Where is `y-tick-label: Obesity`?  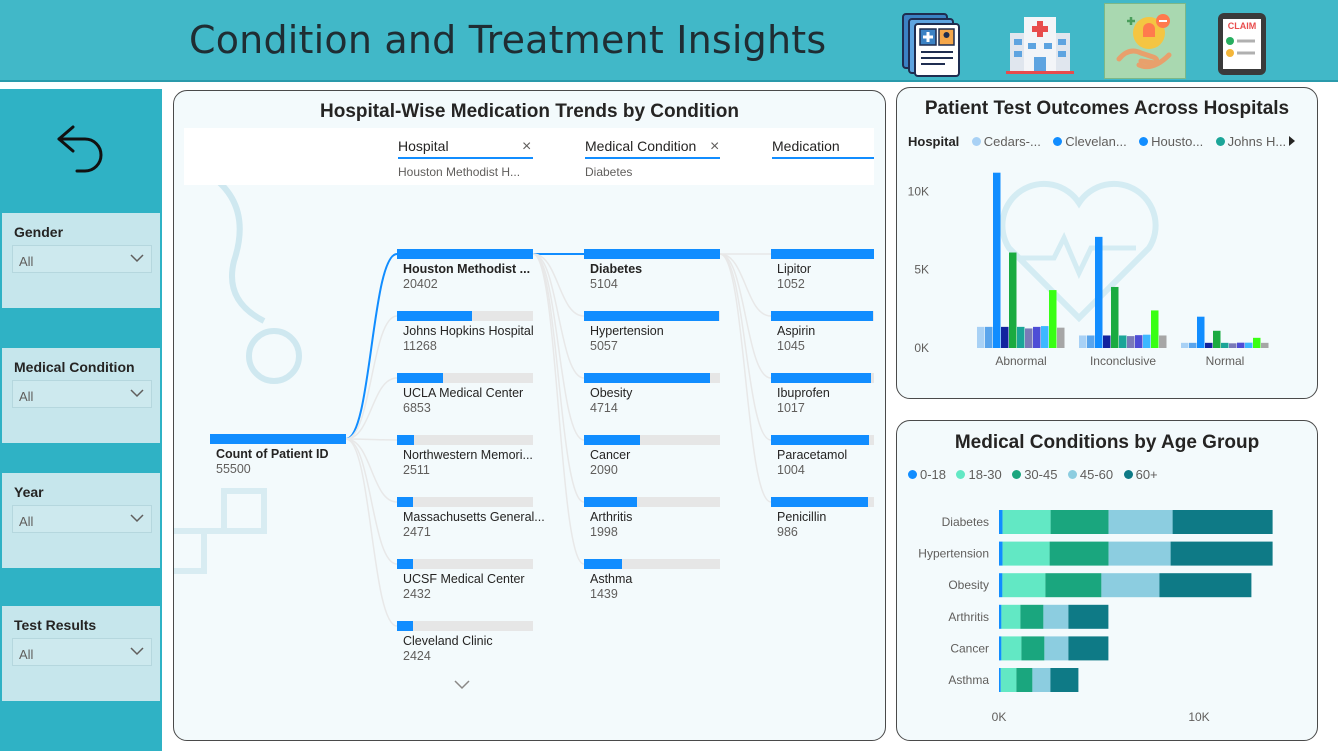 y-tick-label: Obesity is located at coordinates (968, 585).